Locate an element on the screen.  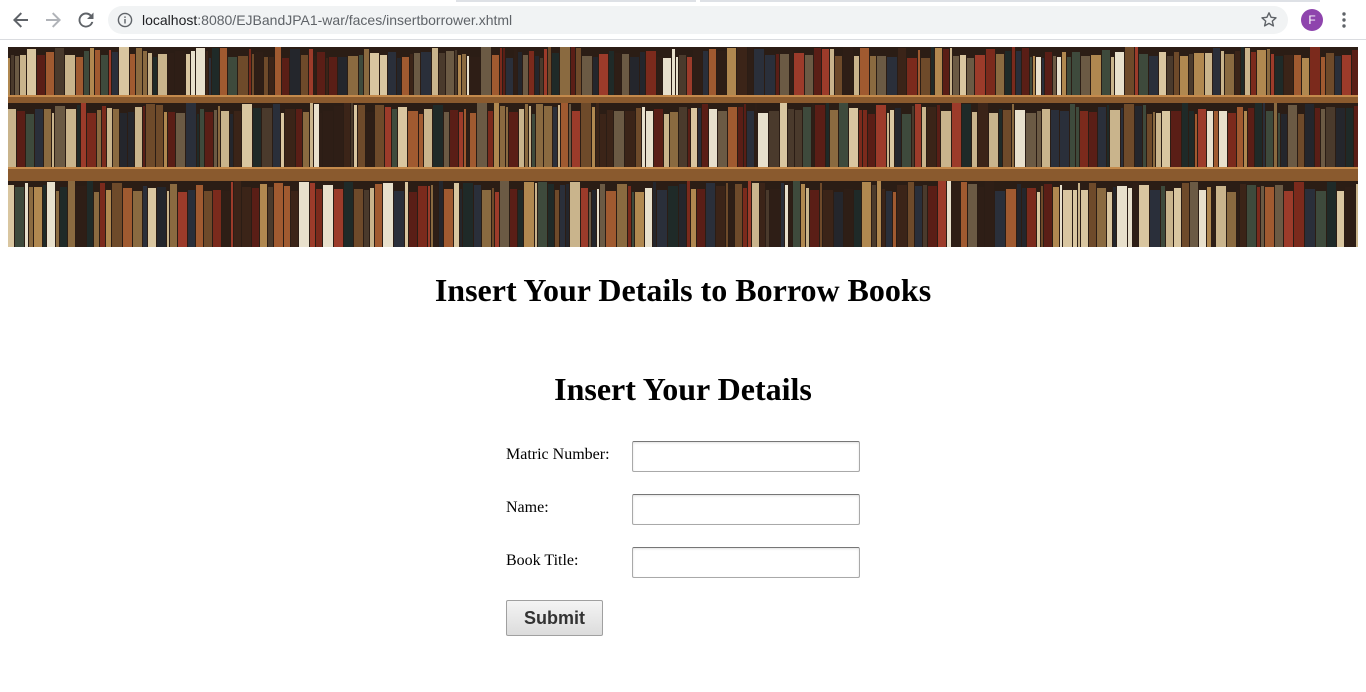
profile-avatar: F is located at coordinates (1312, 20).